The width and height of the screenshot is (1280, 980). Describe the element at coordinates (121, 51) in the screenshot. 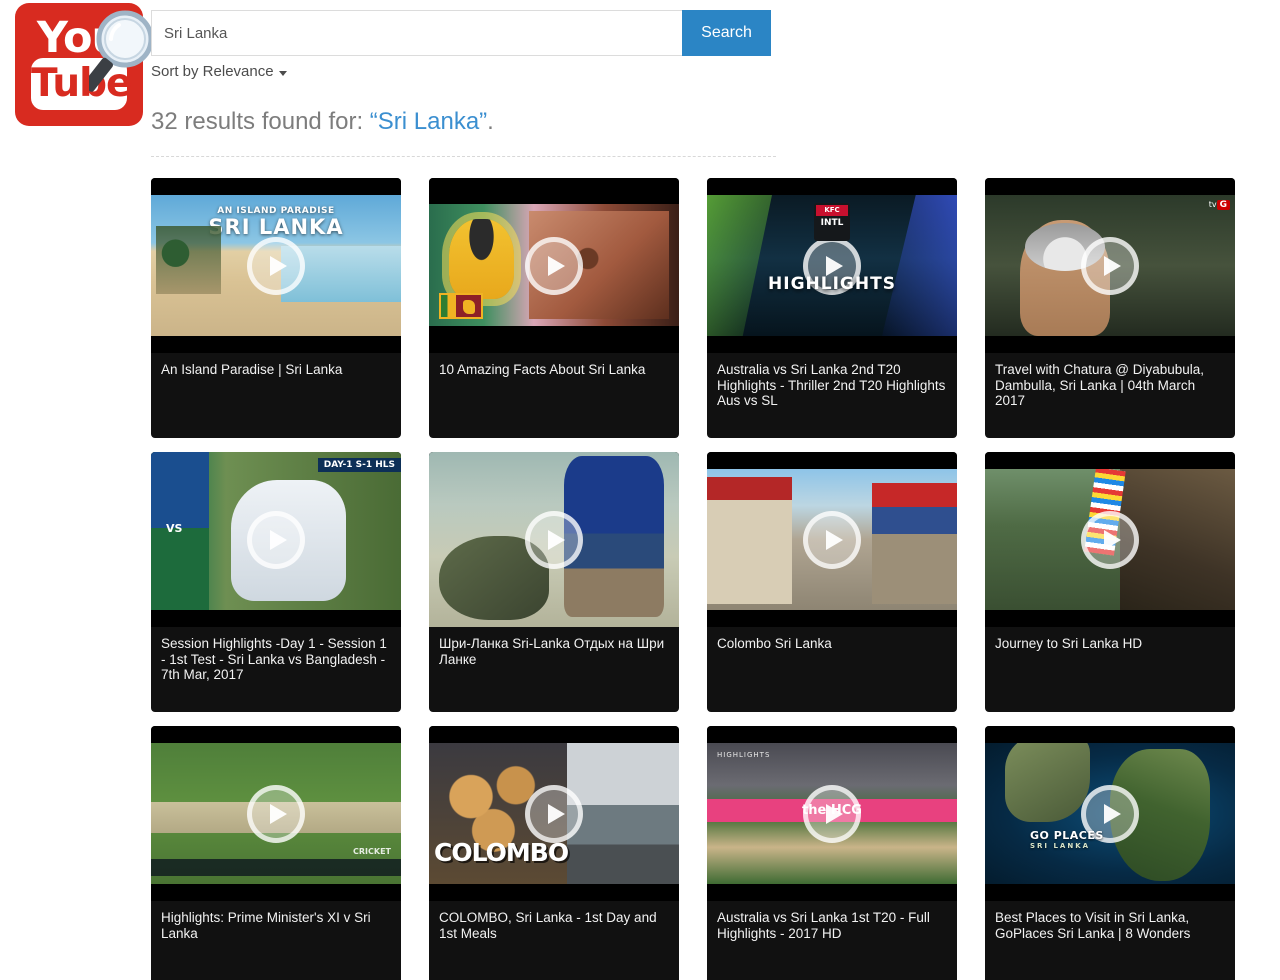

I see `magnifier-icon` at that location.